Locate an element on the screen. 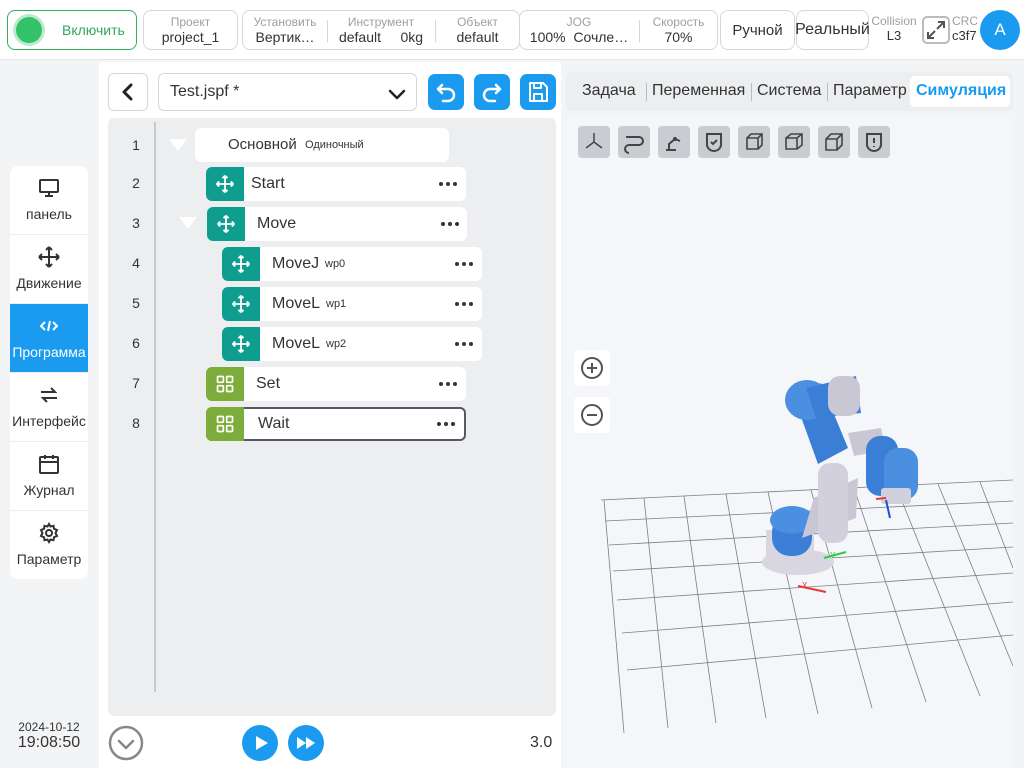 The image size is (1024, 768). jog-label: JOG is located at coordinates (579, 22).